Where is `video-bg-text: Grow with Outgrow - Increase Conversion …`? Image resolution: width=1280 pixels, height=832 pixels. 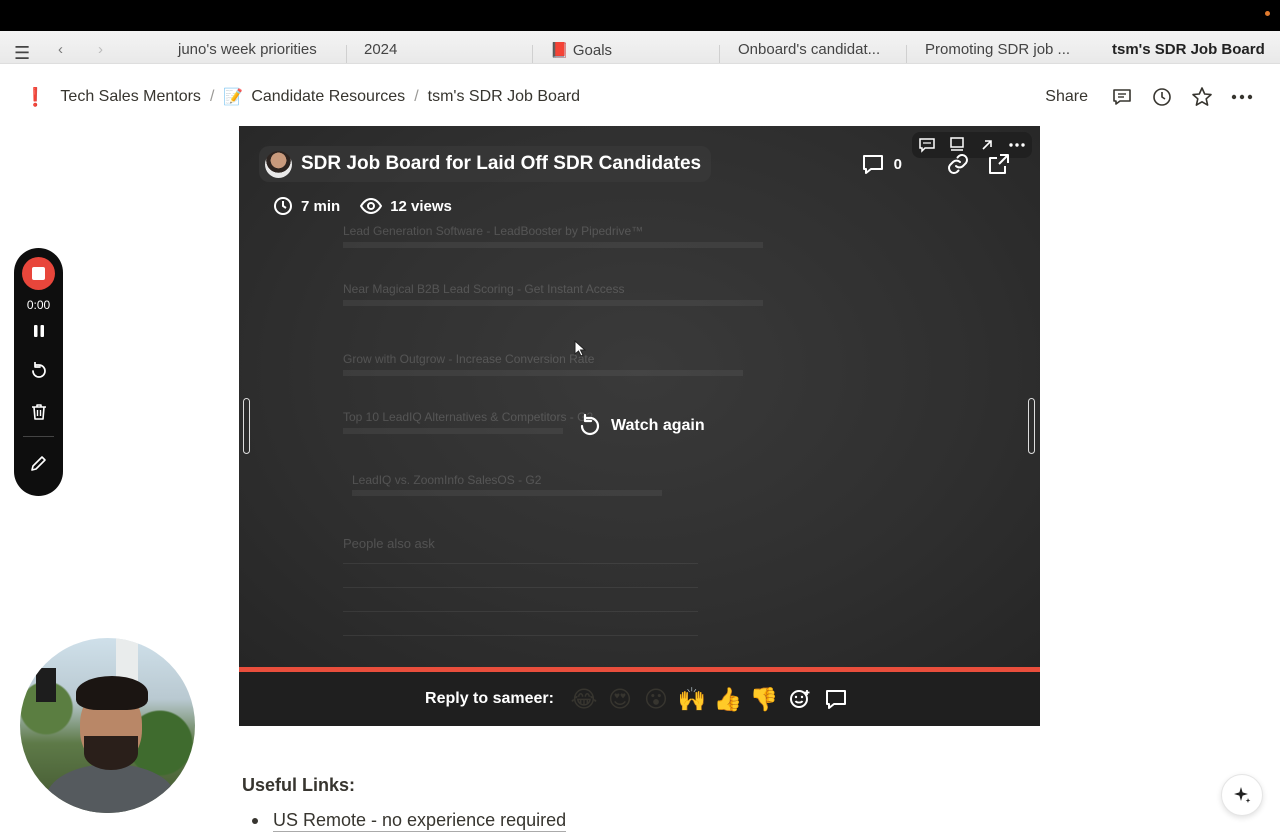 video-bg-text: Grow with Outgrow - Increase Conversion … is located at coordinates (469, 359).